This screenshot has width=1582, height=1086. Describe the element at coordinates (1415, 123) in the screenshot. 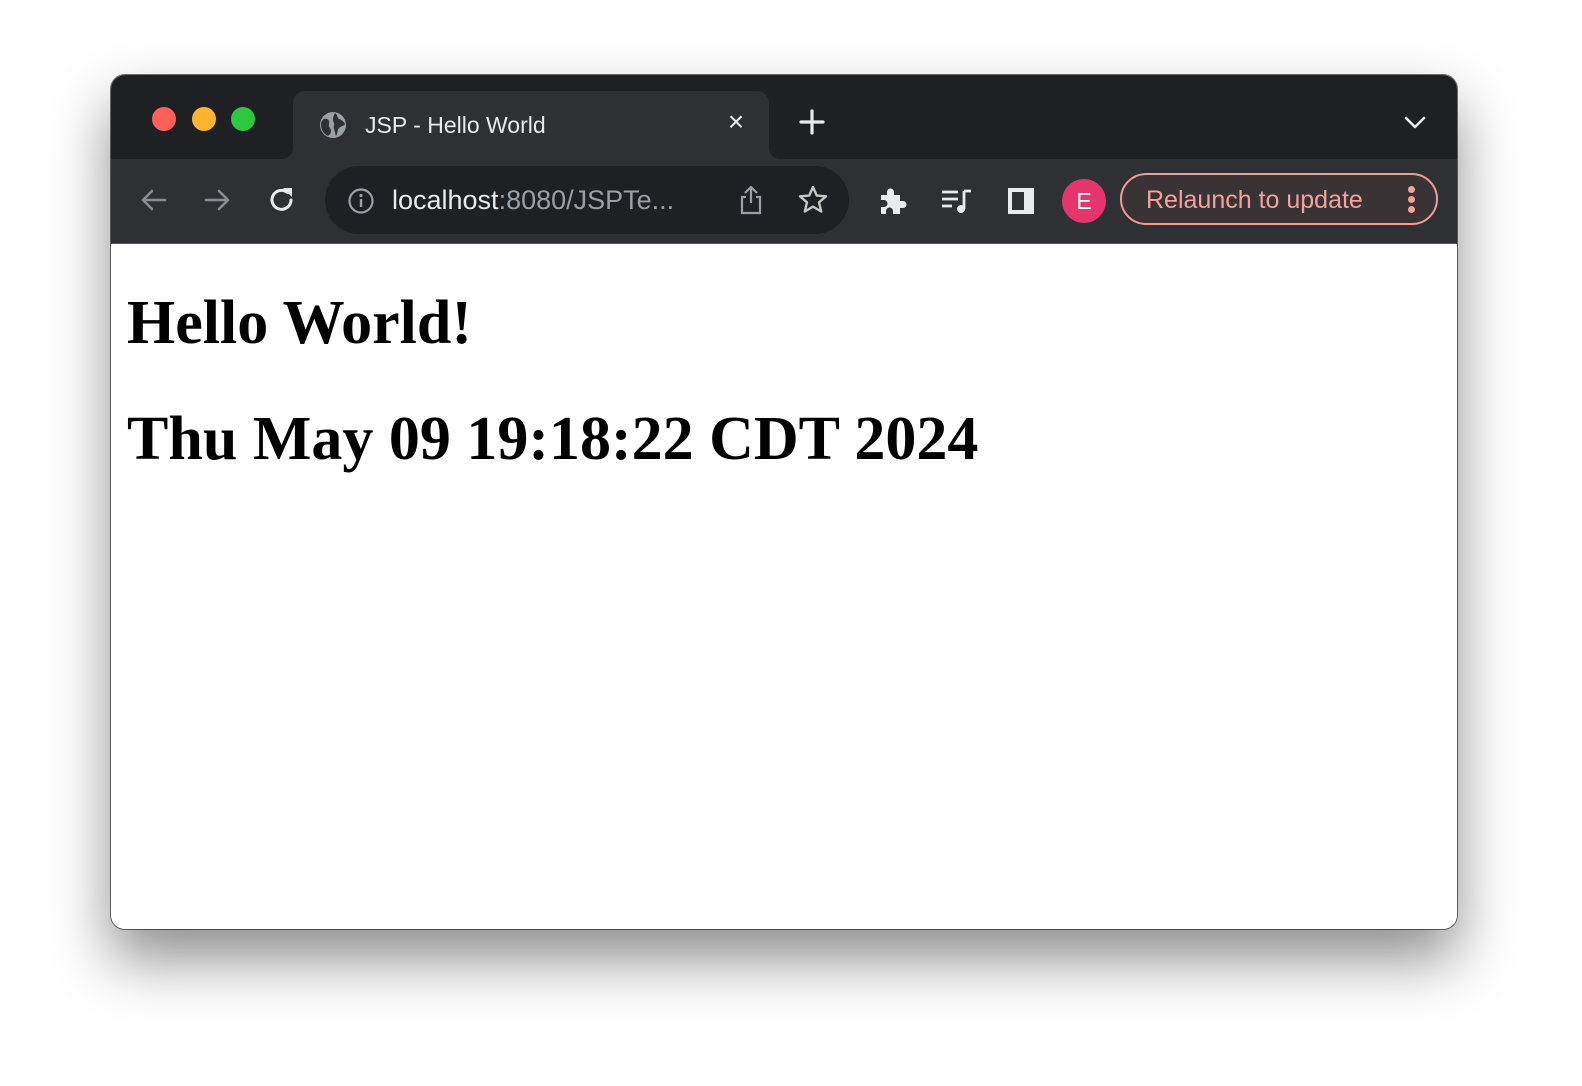

I see `tab-search-chevron-down-icon` at that location.